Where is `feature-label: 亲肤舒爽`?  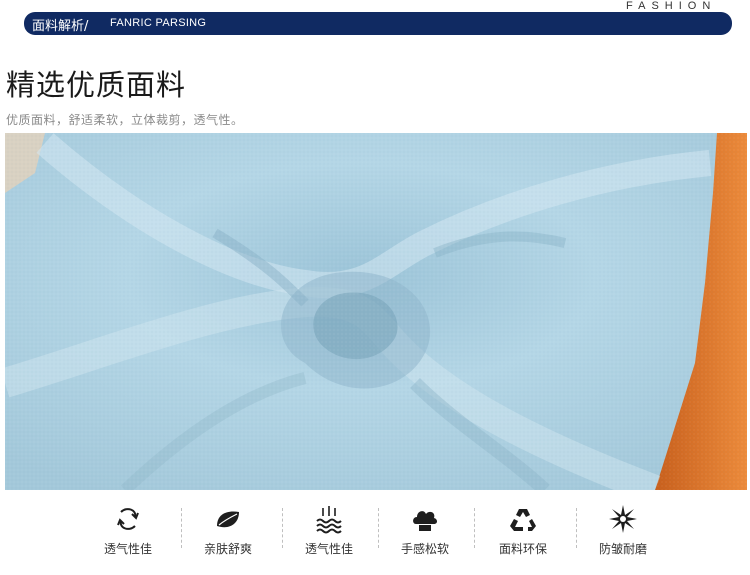 feature-label: 亲肤舒爽 is located at coordinates (227, 549).